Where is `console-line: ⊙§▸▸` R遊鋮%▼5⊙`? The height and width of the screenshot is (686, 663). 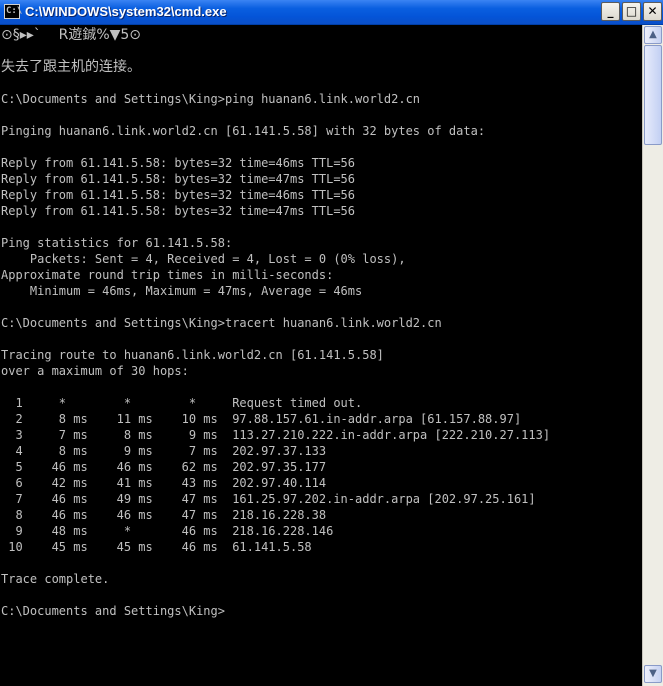 console-line: ⊙§▸▸` R遊鋮%▼5⊙ is located at coordinates (71, 35).